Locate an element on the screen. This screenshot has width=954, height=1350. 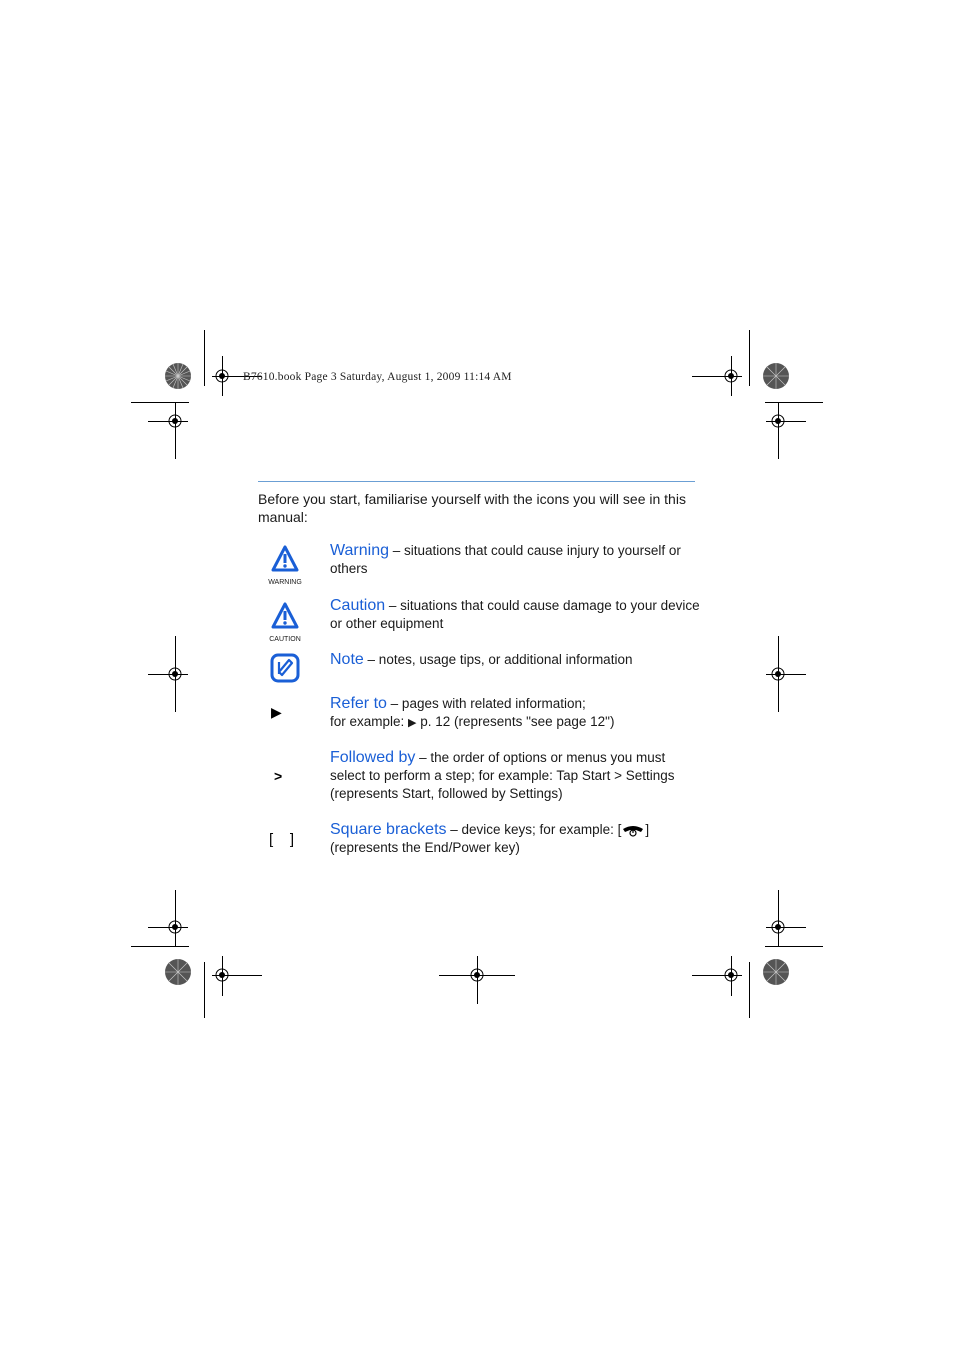
brackets-icon: [ ] is located at coordinates (282, 839).